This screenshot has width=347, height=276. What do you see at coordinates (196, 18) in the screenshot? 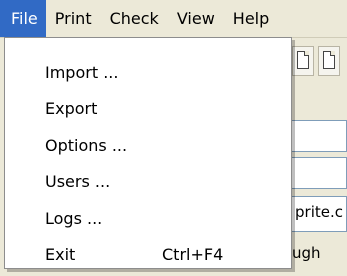
I see `menu-view: View` at bounding box center [196, 18].